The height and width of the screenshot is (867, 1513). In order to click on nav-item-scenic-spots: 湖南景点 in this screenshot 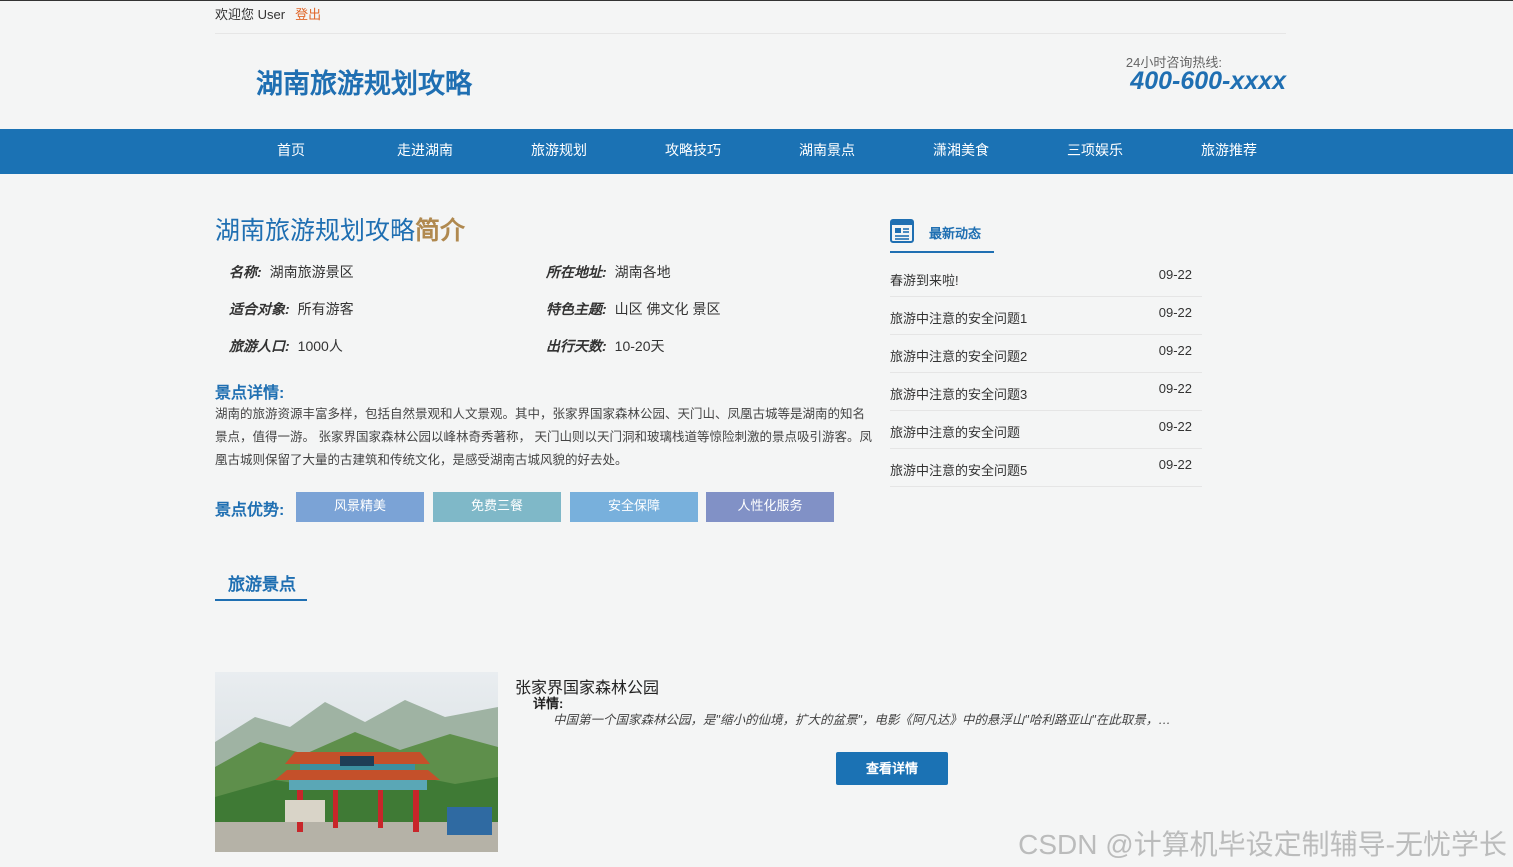, I will do `click(827, 150)`.